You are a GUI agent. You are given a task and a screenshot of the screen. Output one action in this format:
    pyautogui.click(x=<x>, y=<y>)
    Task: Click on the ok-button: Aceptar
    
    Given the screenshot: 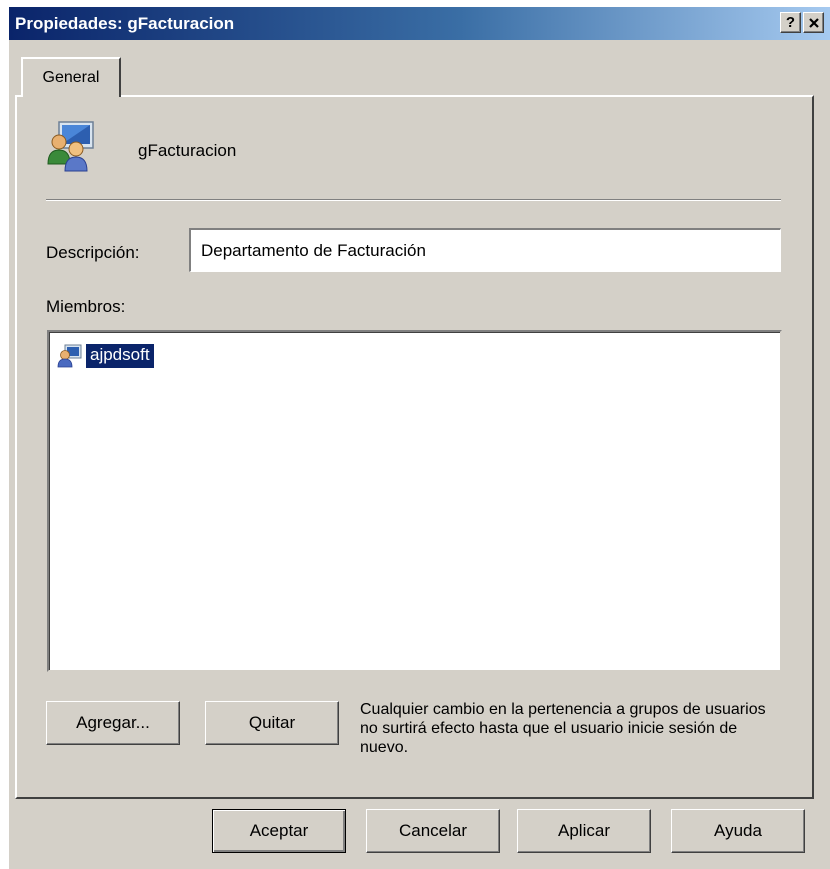 What is the action you would take?
    pyautogui.click(x=279, y=831)
    